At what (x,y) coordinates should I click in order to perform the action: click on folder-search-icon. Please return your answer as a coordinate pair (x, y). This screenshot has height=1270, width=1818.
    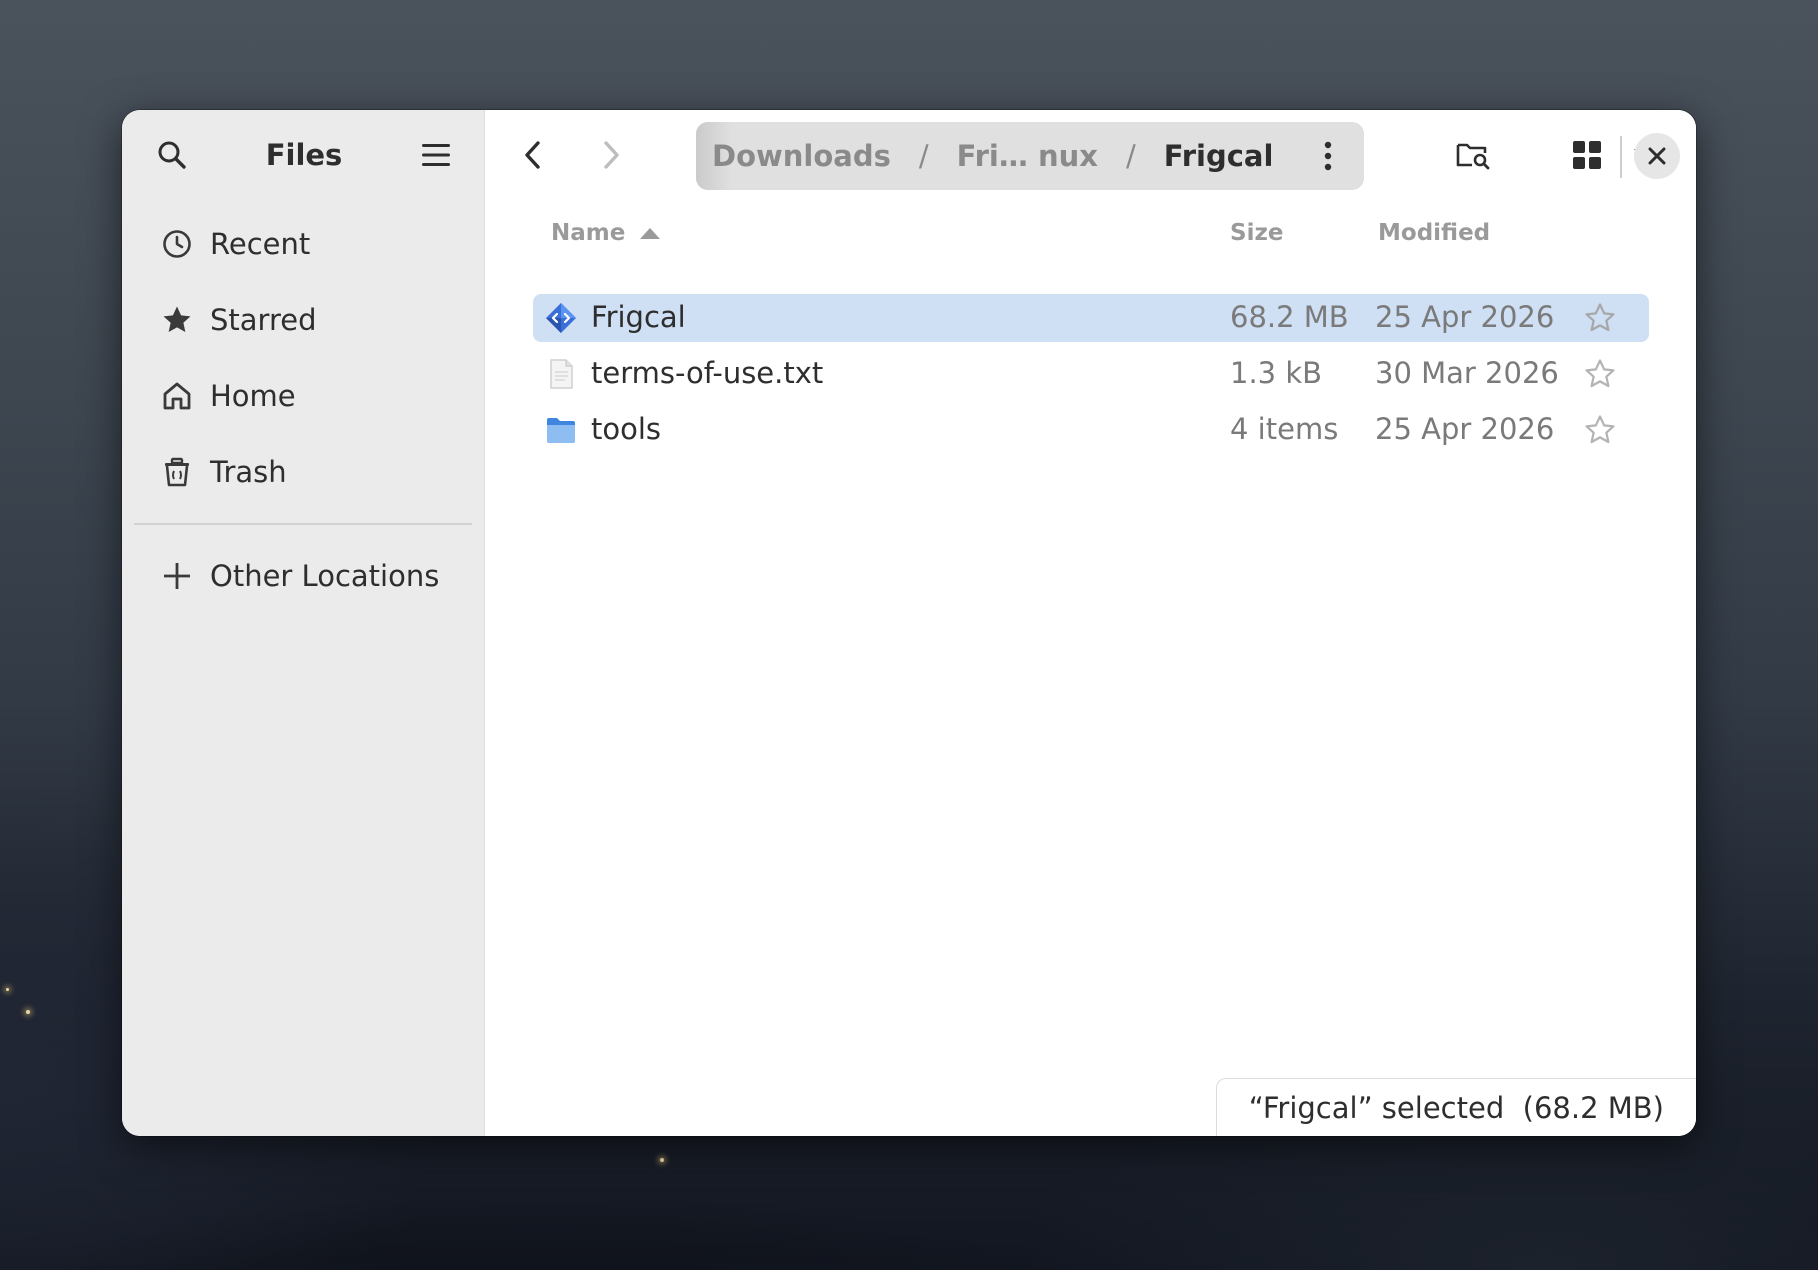
    Looking at the image, I should click on (1473, 156).